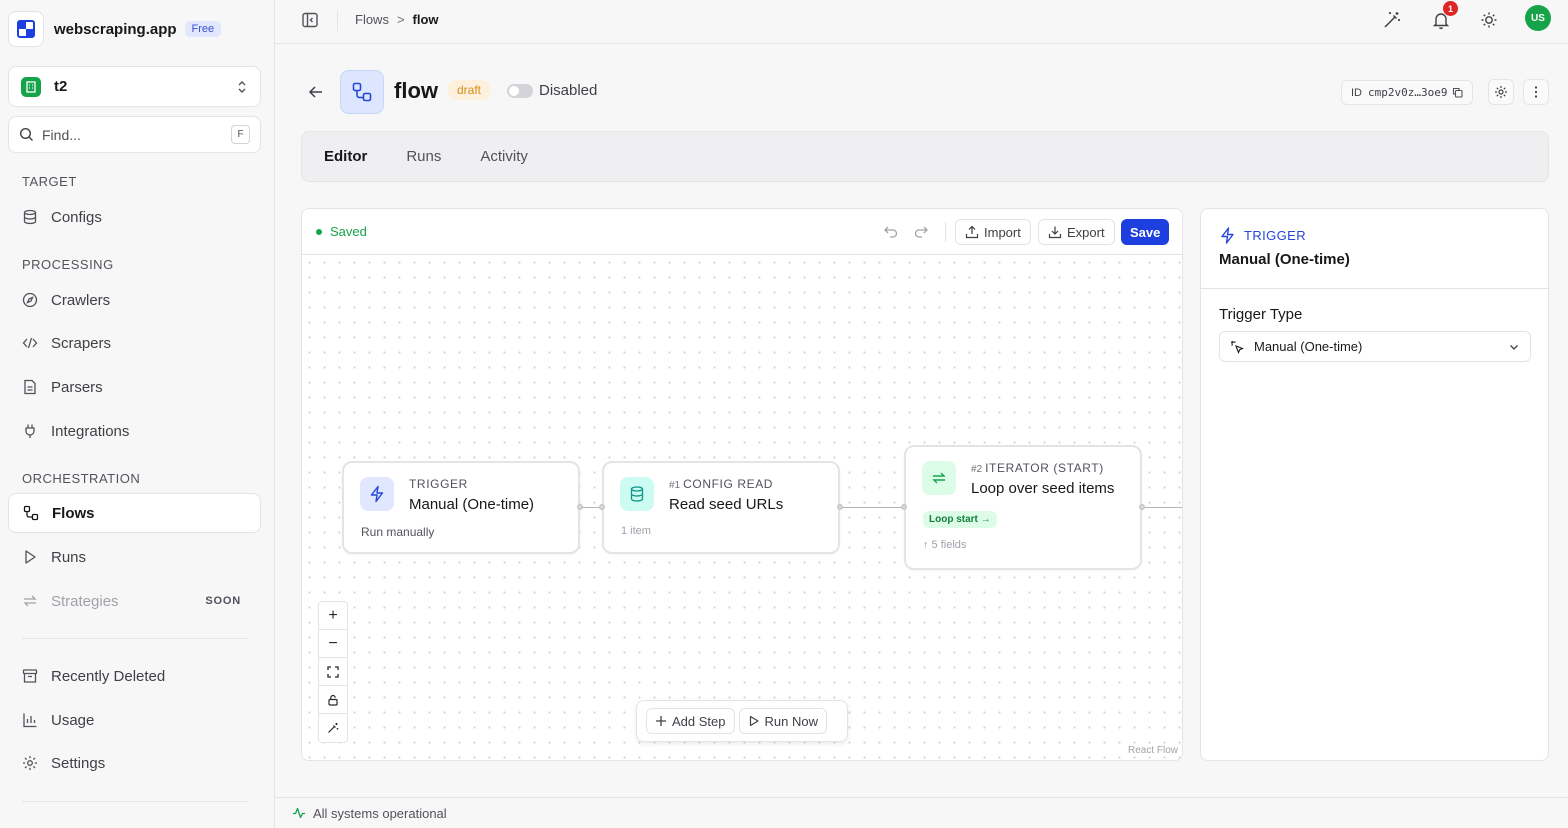 Image resolution: width=1568 pixels, height=828 pixels. I want to click on lock-button, so click(333, 700).